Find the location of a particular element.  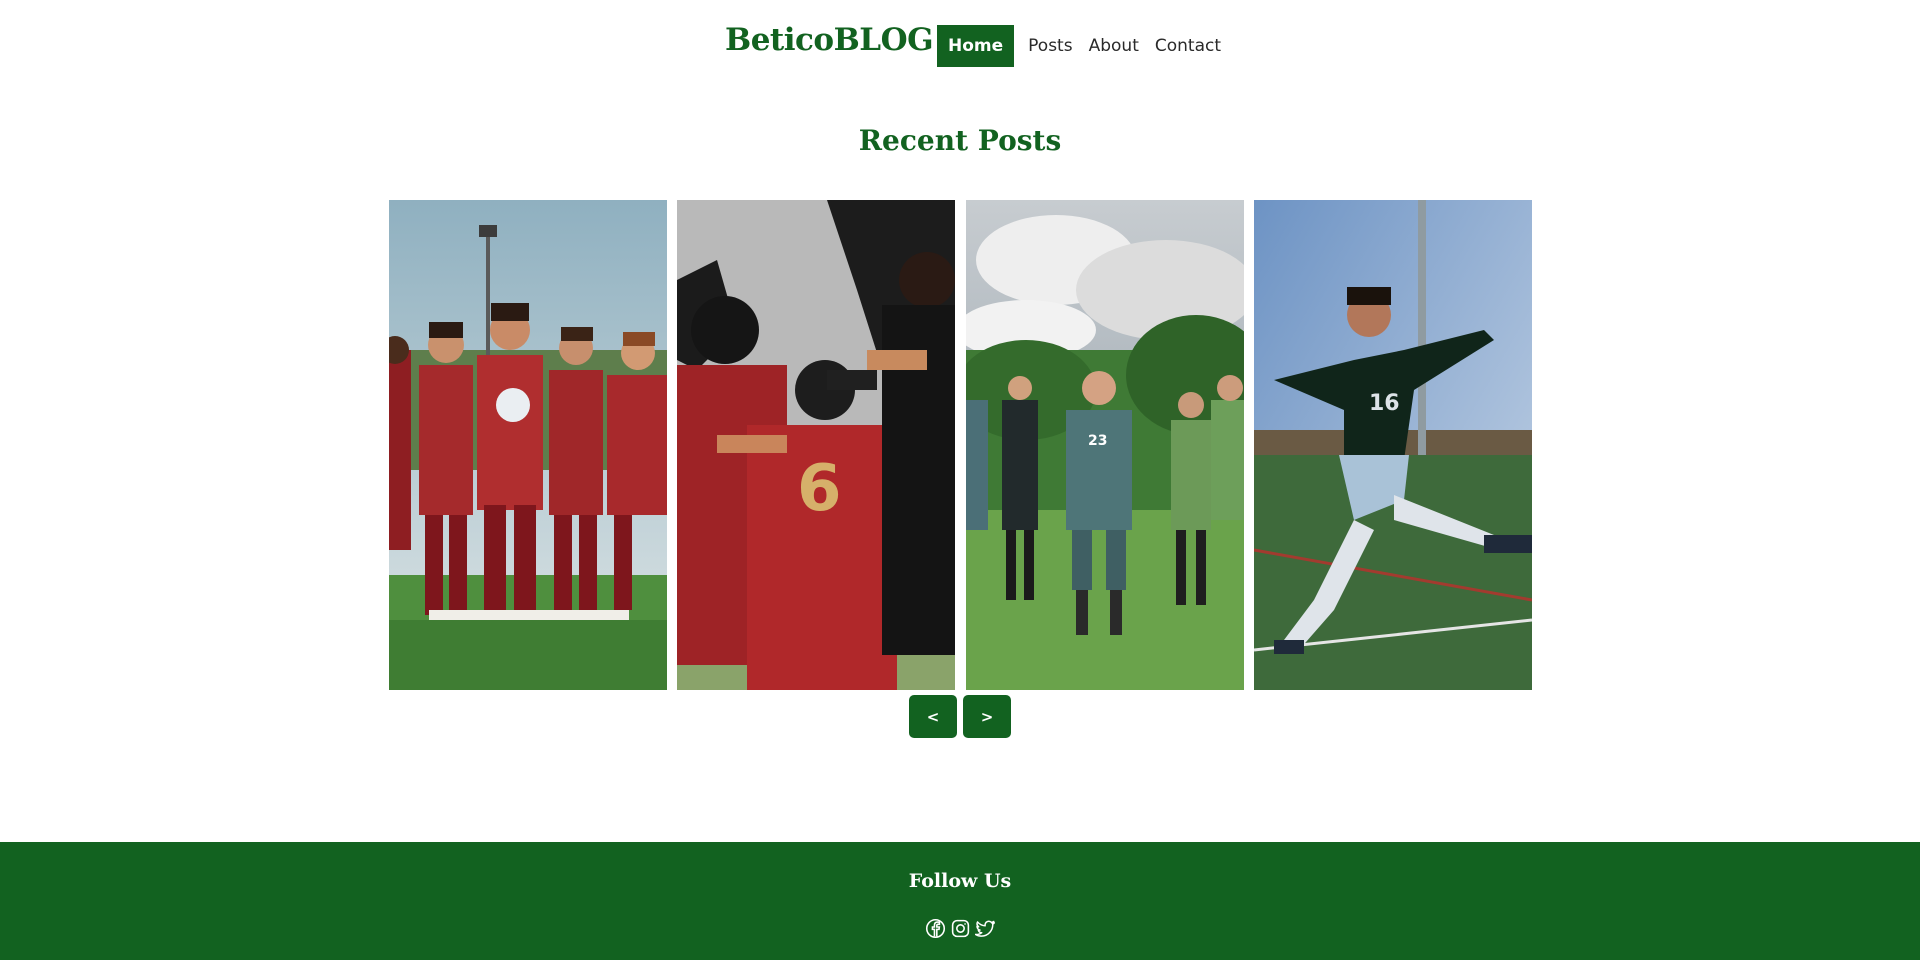

brand-logo: BeticoBLOG is located at coordinates (829, 40).